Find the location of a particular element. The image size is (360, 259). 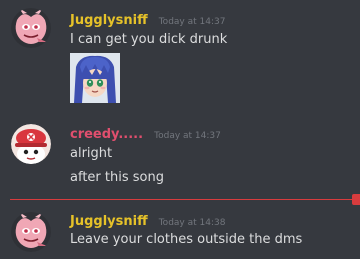

new-messages-divider is located at coordinates (185, 199).